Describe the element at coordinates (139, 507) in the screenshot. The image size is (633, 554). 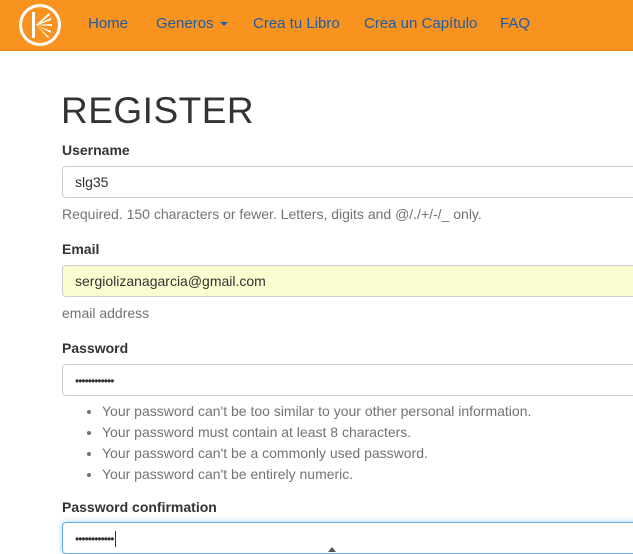
I see `password-confirmation-label: Password confirmation` at that location.